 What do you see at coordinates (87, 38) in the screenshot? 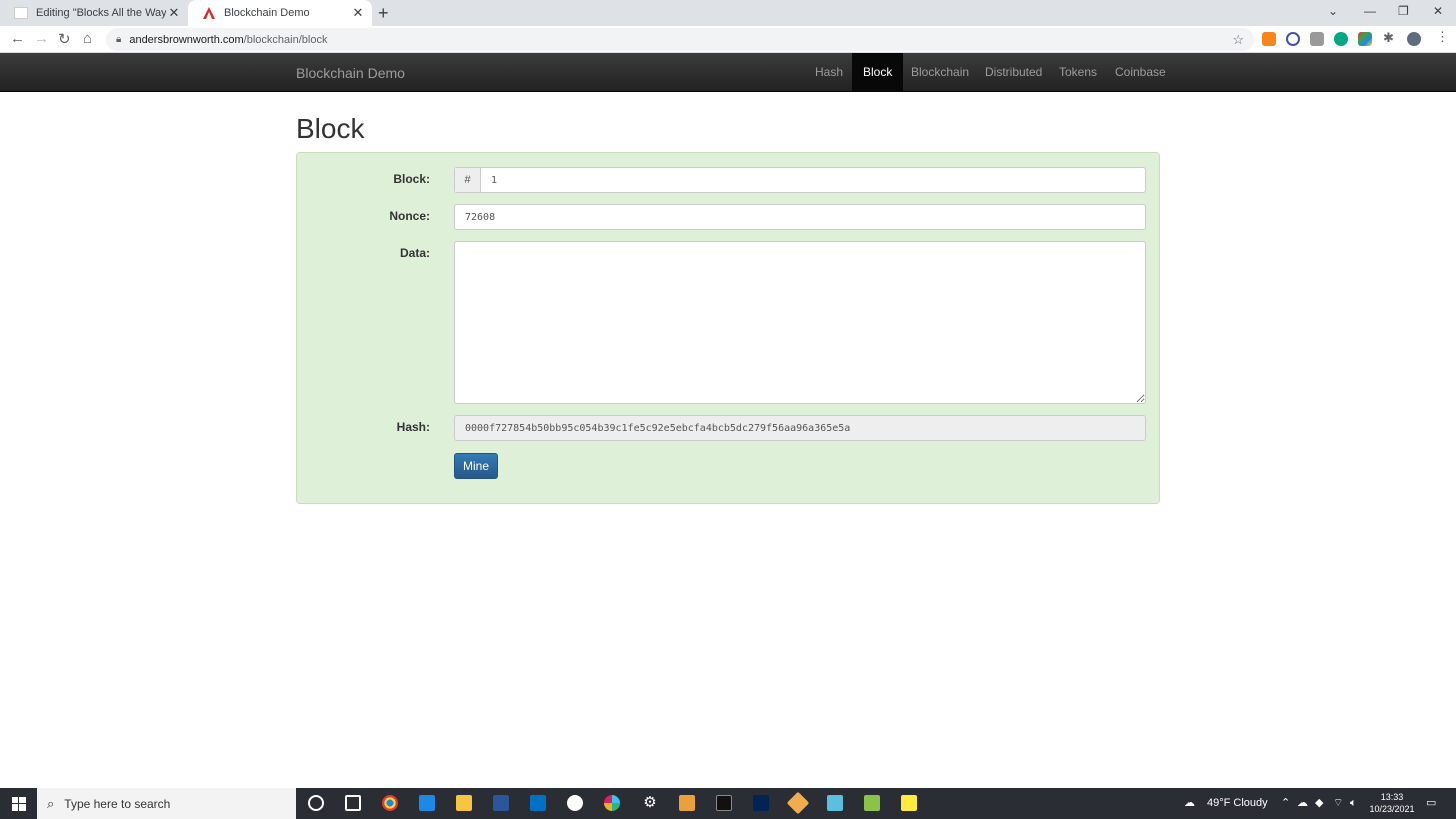
I see `home-icon: ⌂` at bounding box center [87, 38].